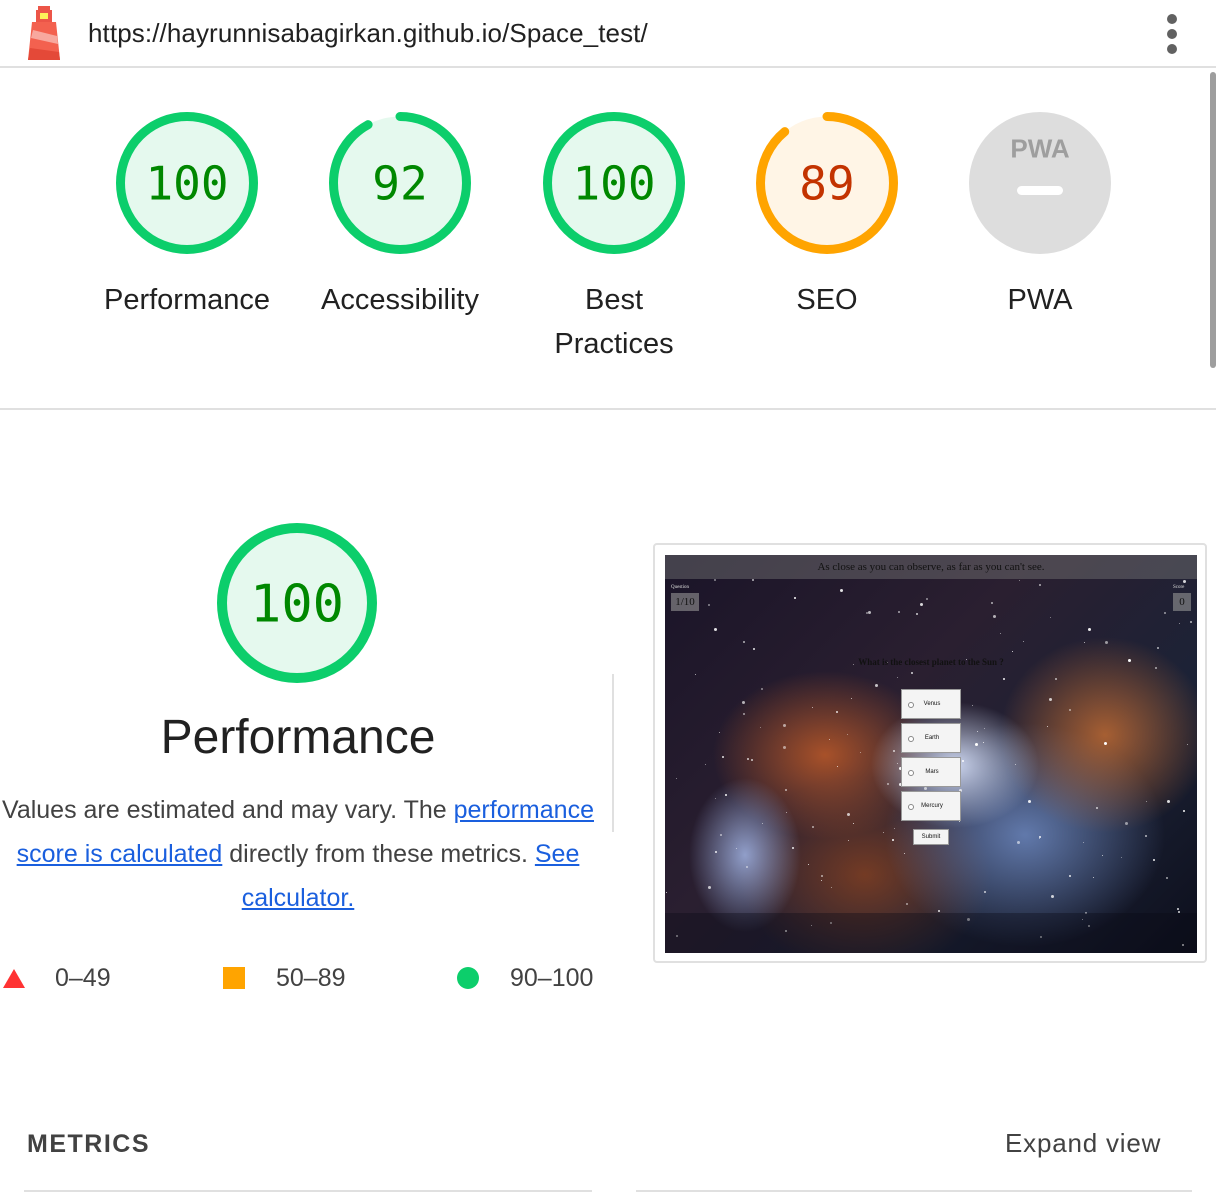 The image size is (1216, 1196). What do you see at coordinates (311, 977) in the screenshot?
I see `legend-average-range: 50–89` at bounding box center [311, 977].